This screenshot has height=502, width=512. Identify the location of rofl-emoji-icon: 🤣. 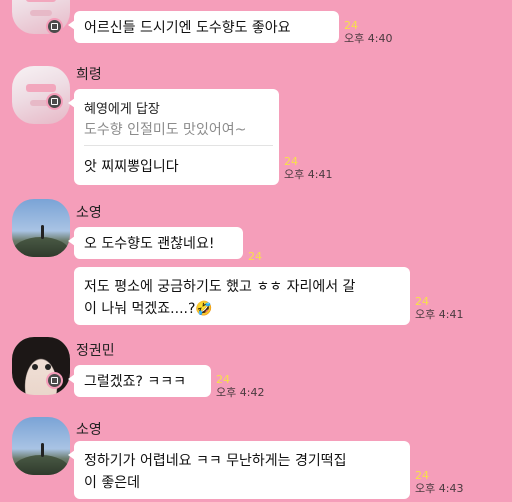
(204, 309).